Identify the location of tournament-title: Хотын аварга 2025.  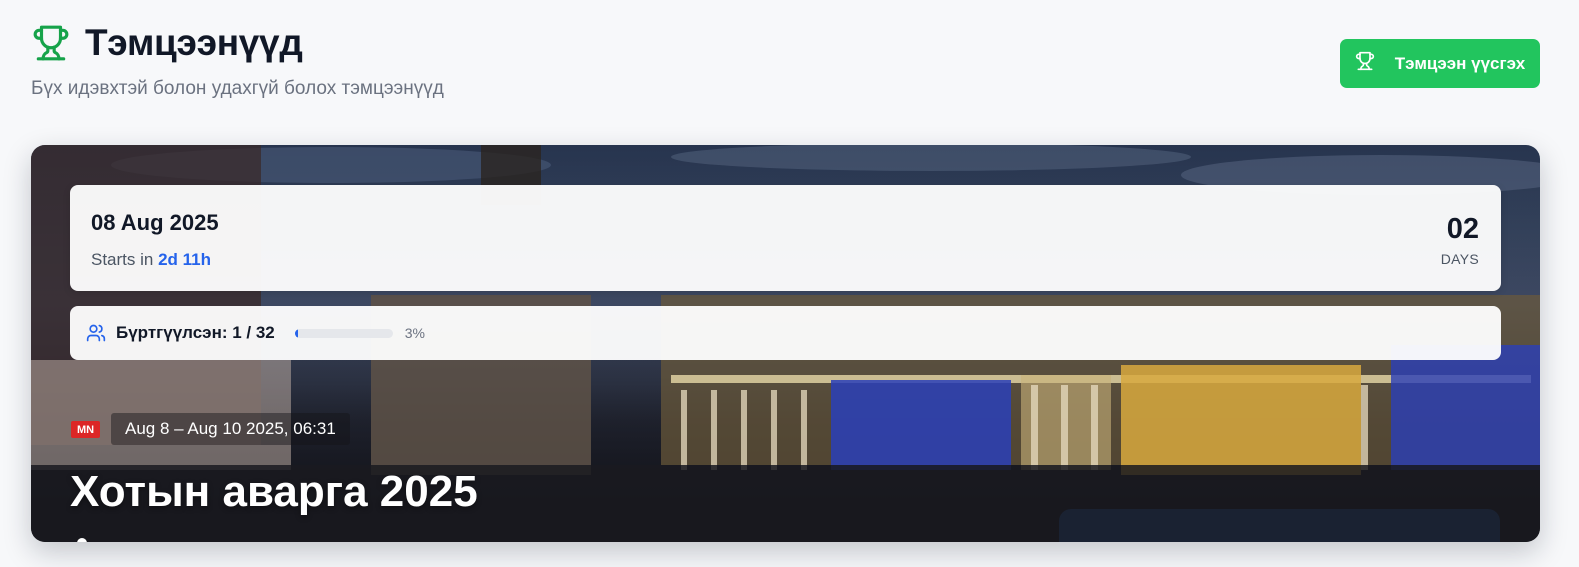
(274, 492).